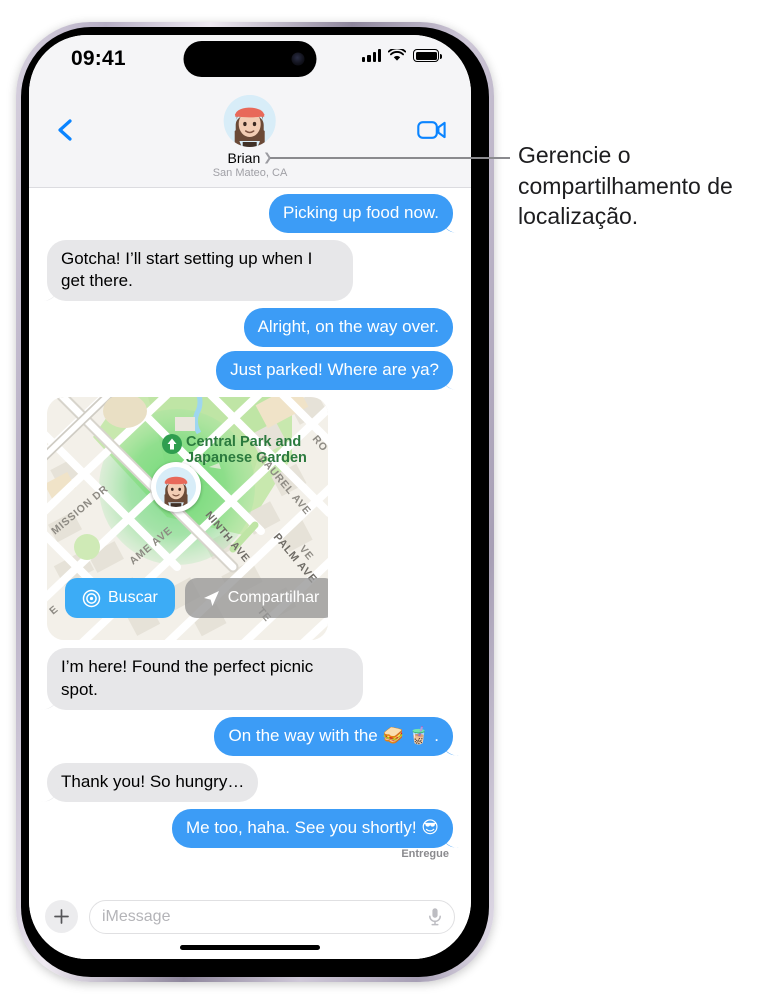  I want to click on find-button: Buscar, so click(120, 598).